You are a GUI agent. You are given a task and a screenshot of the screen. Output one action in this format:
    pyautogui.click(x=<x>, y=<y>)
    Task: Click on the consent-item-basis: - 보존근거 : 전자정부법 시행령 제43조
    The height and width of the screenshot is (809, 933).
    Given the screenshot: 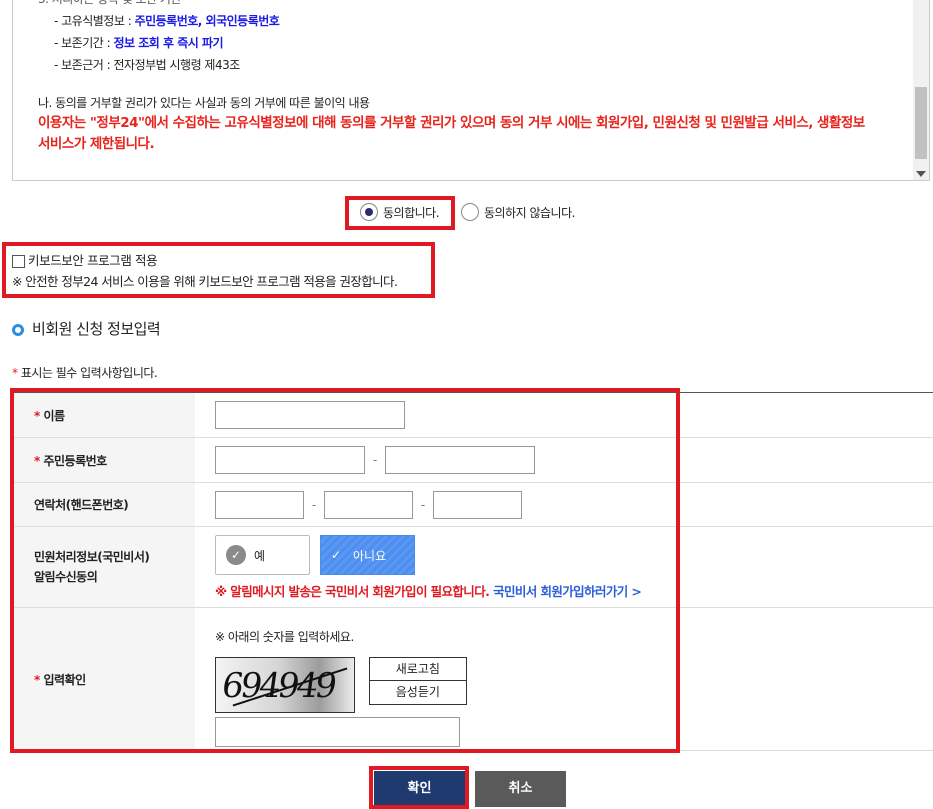 What is the action you would take?
    pyautogui.click(x=147, y=65)
    